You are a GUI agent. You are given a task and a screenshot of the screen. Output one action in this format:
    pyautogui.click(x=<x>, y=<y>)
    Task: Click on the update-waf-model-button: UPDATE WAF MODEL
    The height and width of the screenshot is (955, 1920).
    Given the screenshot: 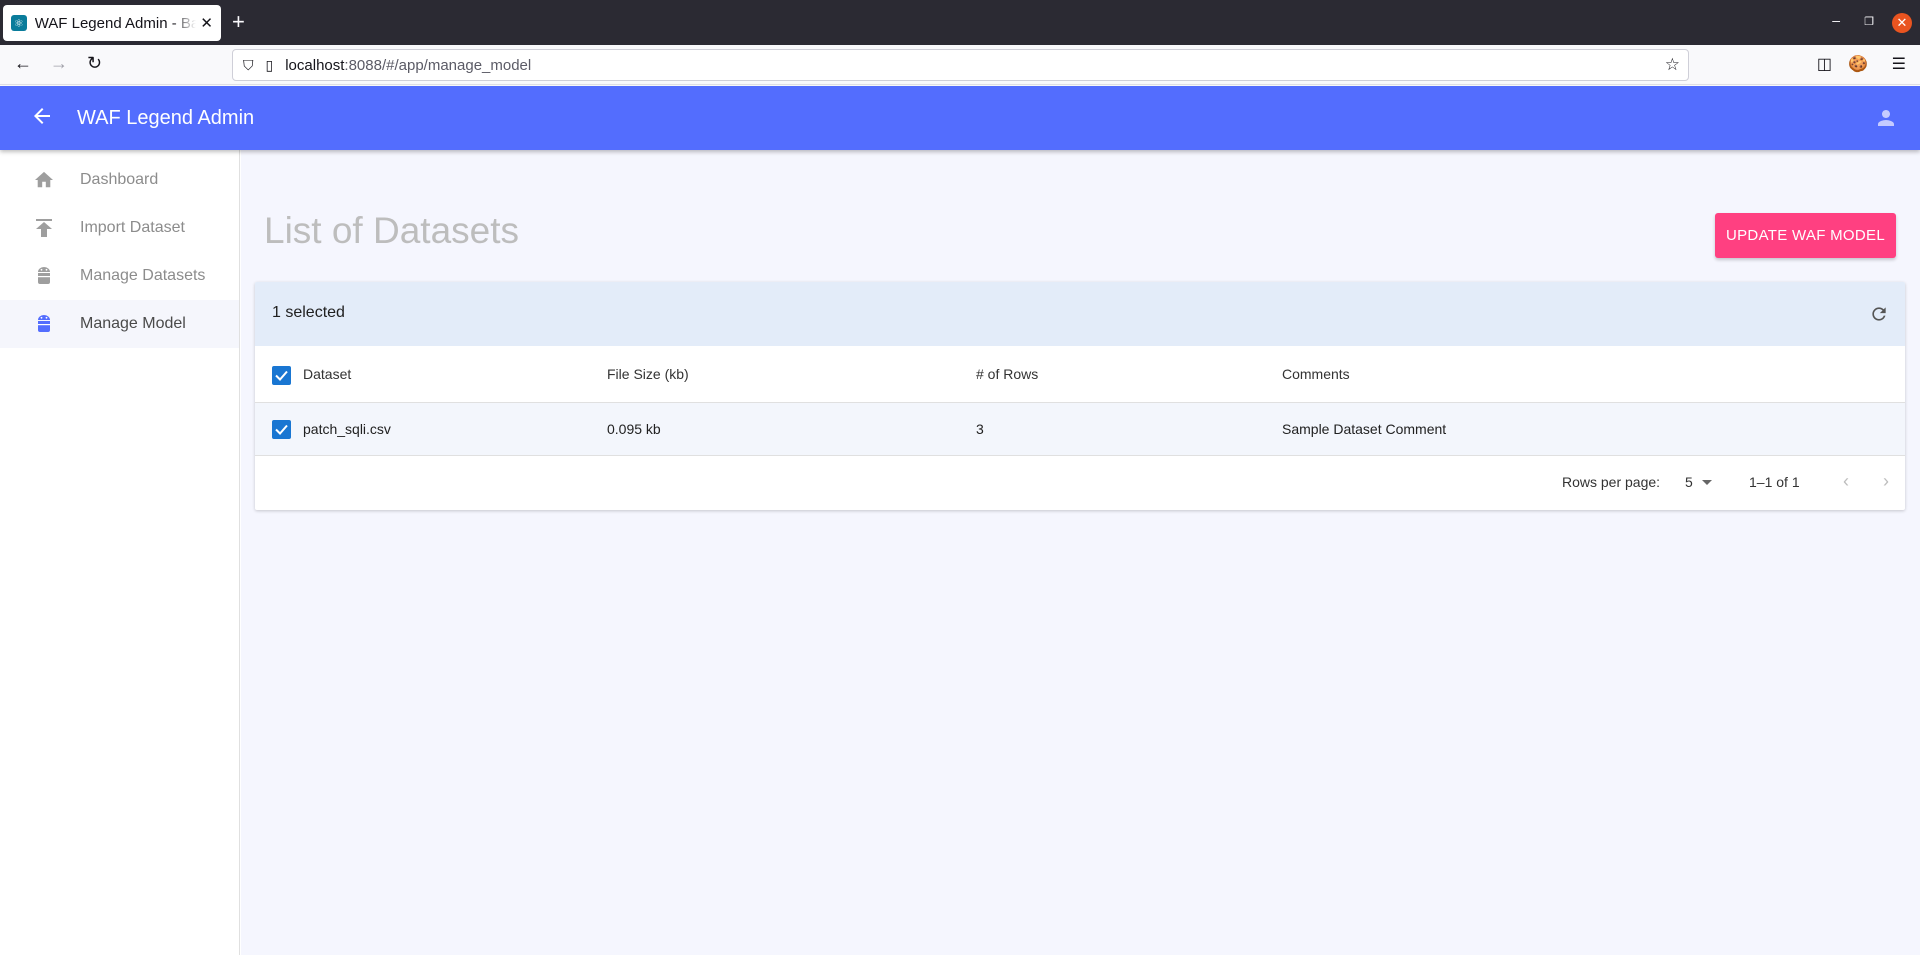 What is the action you would take?
    pyautogui.click(x=1805, y=235)
    